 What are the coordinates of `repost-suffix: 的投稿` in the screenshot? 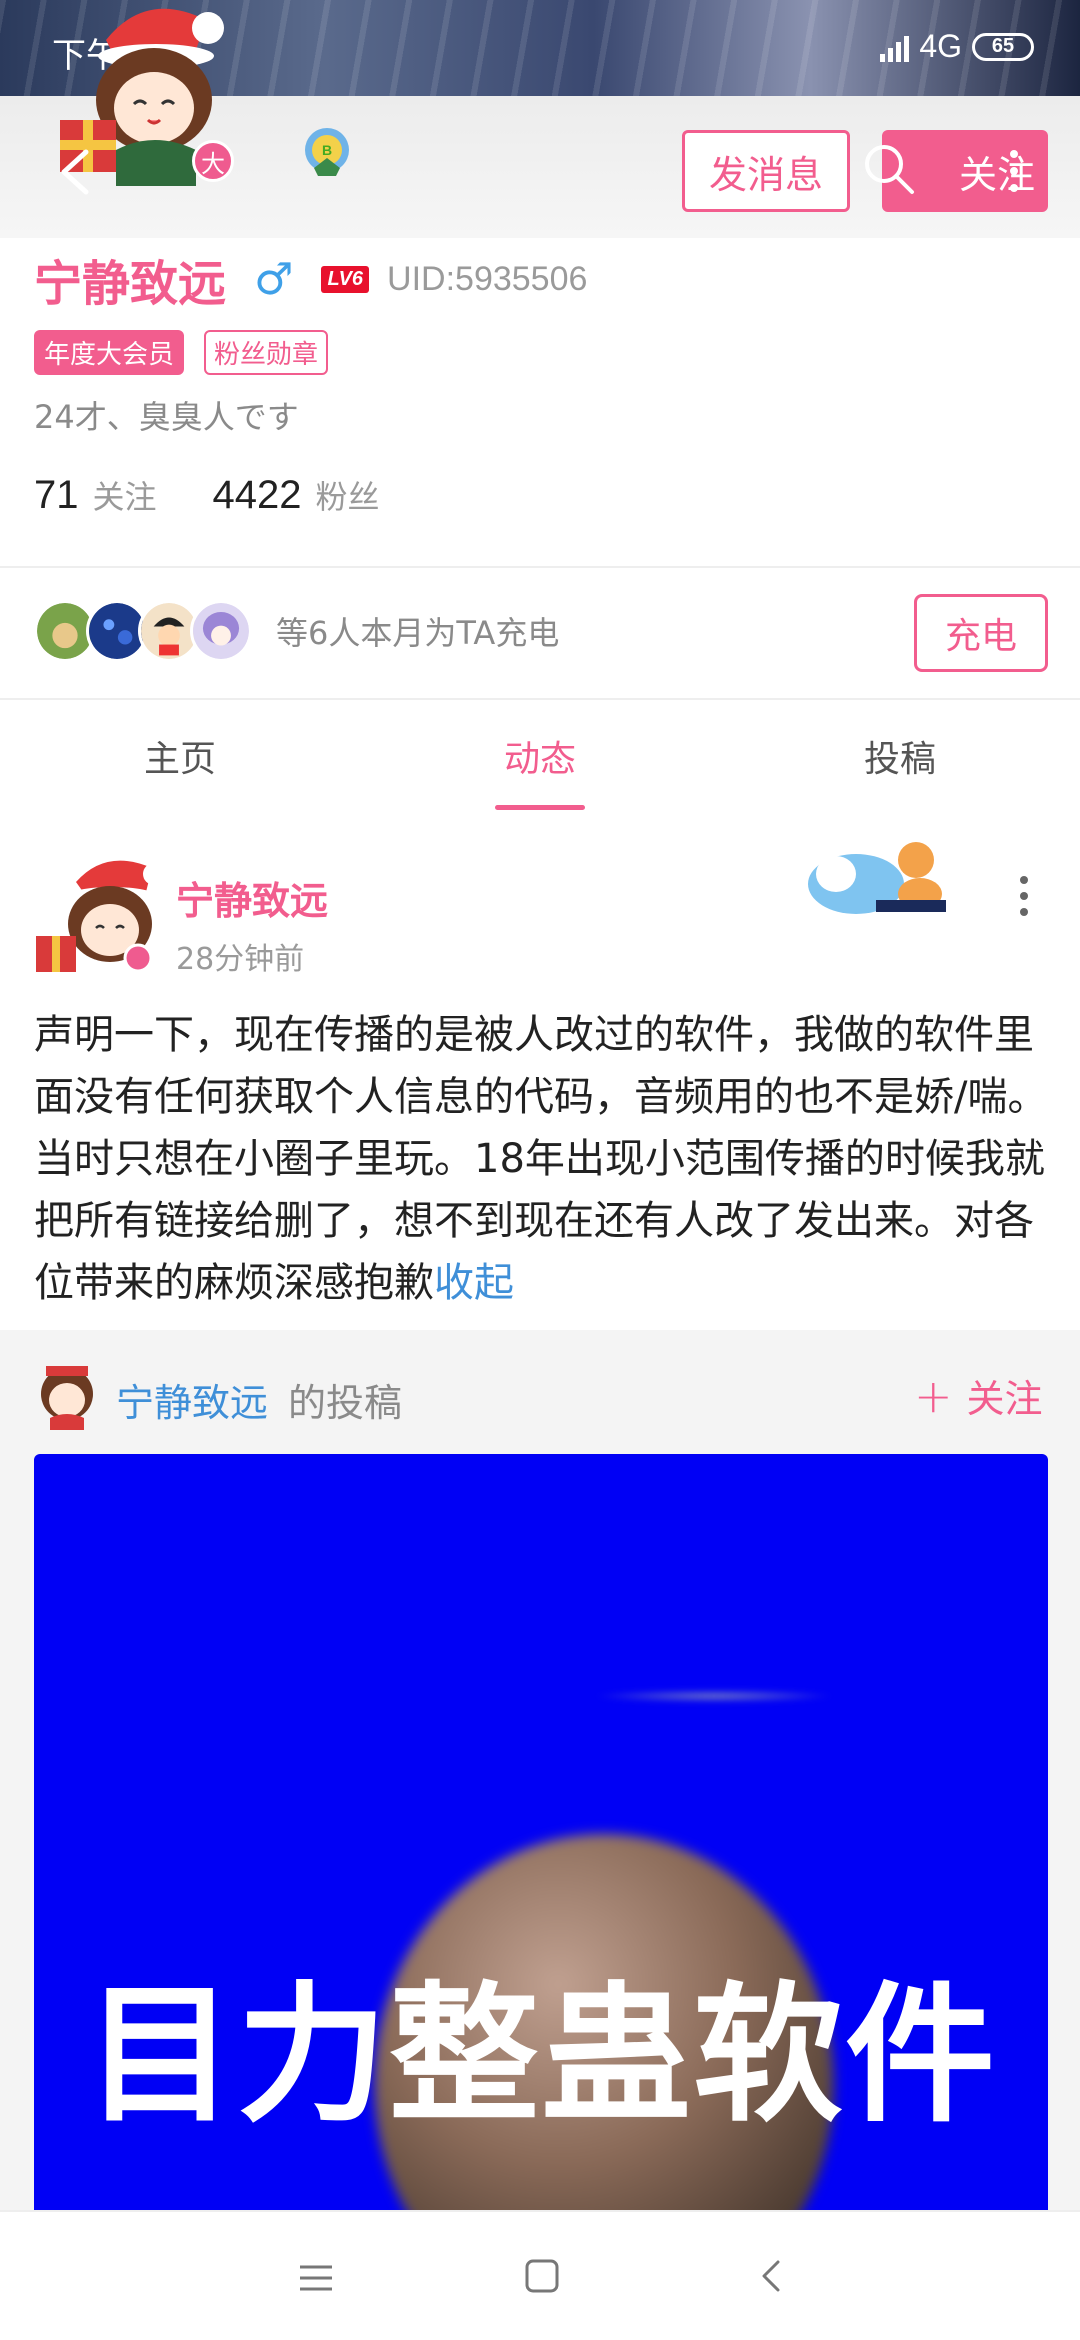 It's located at (345, 1403).